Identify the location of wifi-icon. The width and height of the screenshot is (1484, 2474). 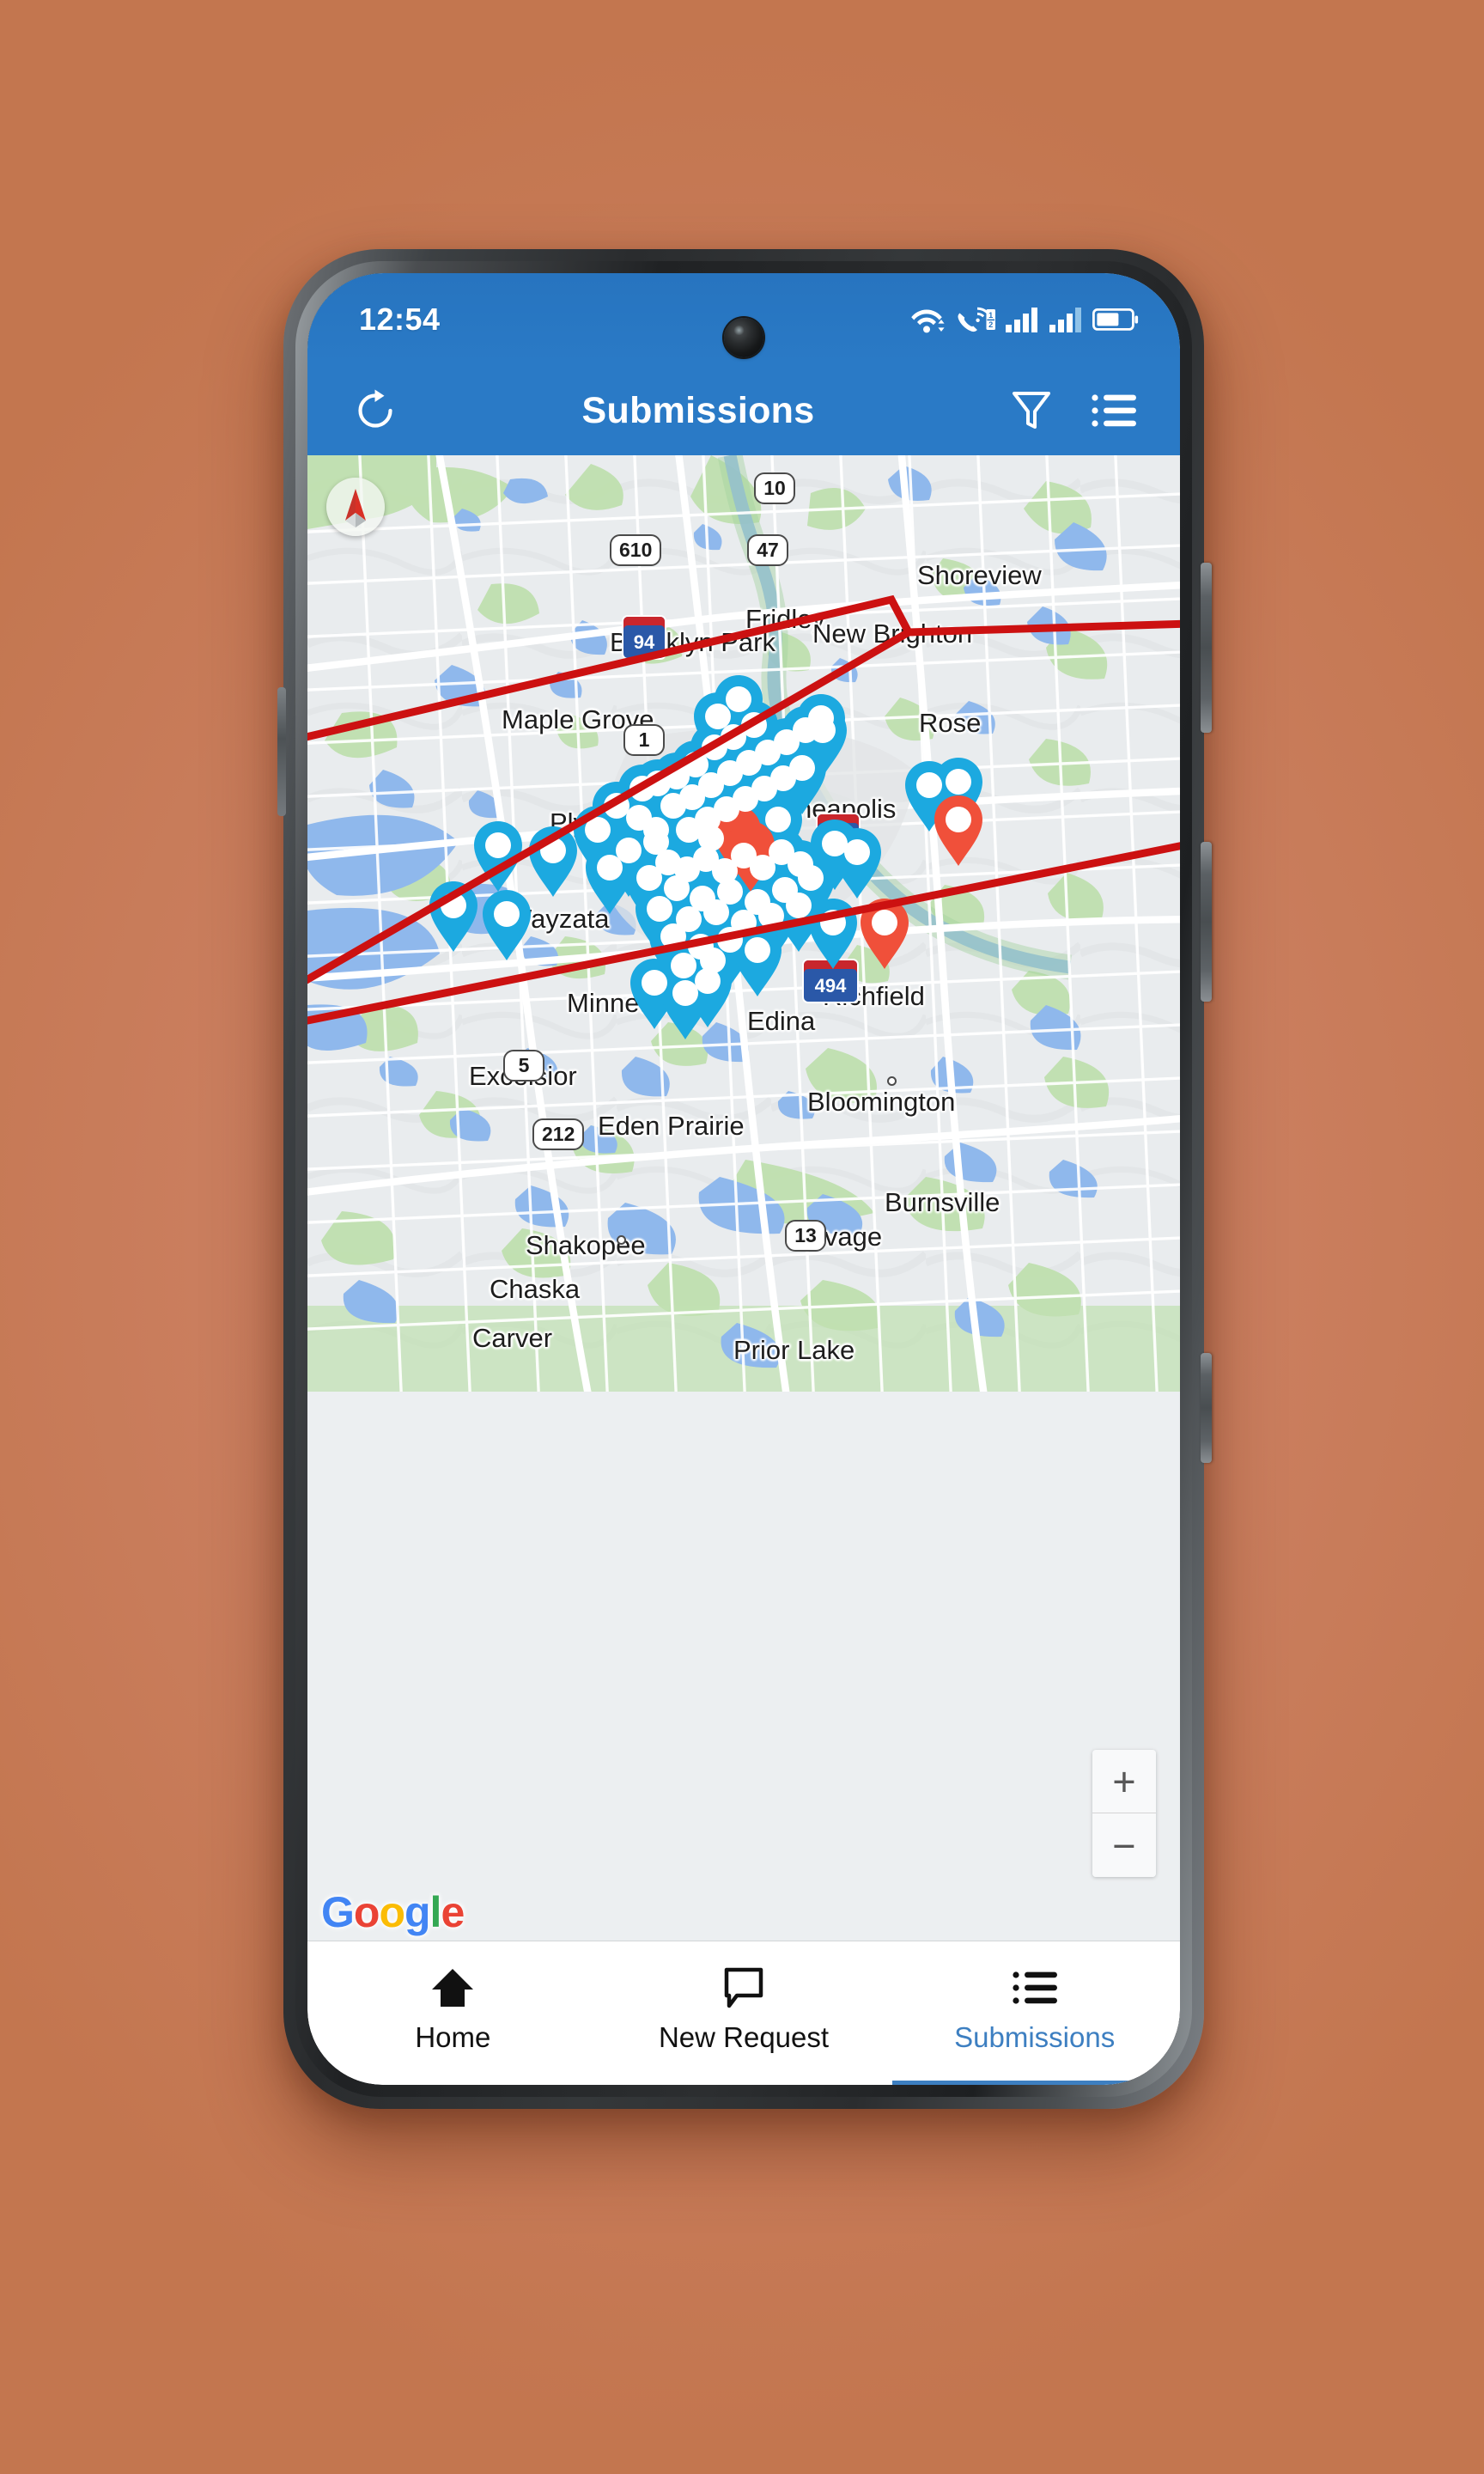
(928, 321).